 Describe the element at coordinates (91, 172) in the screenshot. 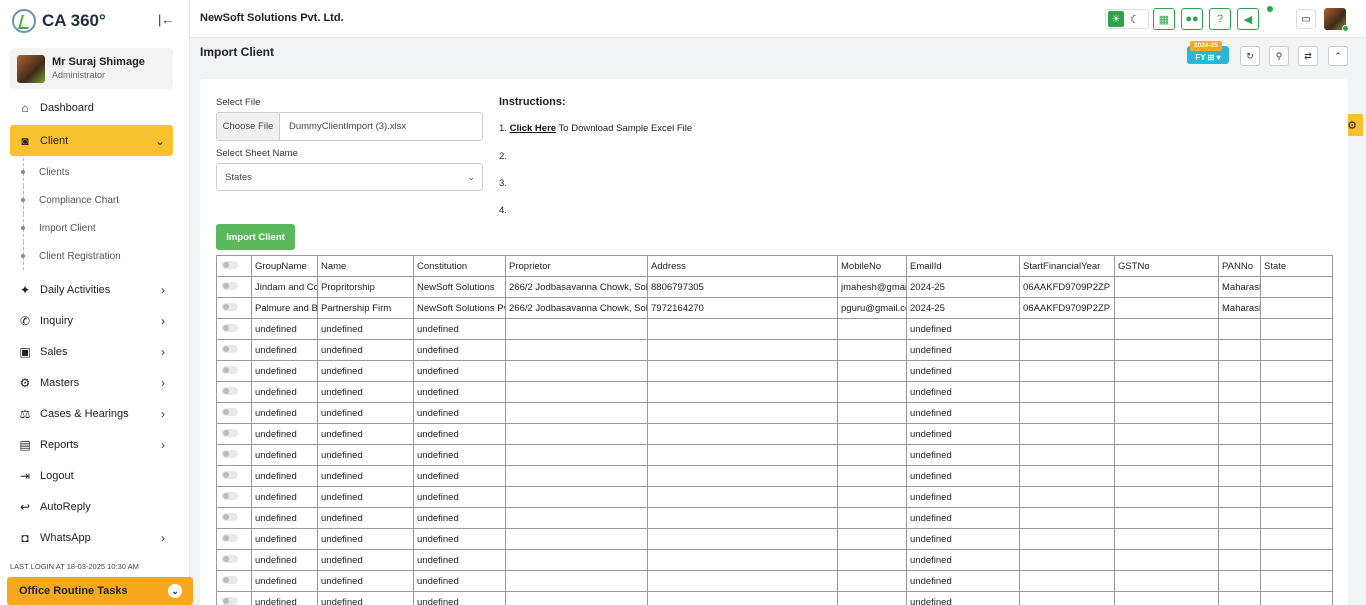

I see `sidebar-subitem-clients: Clients` at that location.